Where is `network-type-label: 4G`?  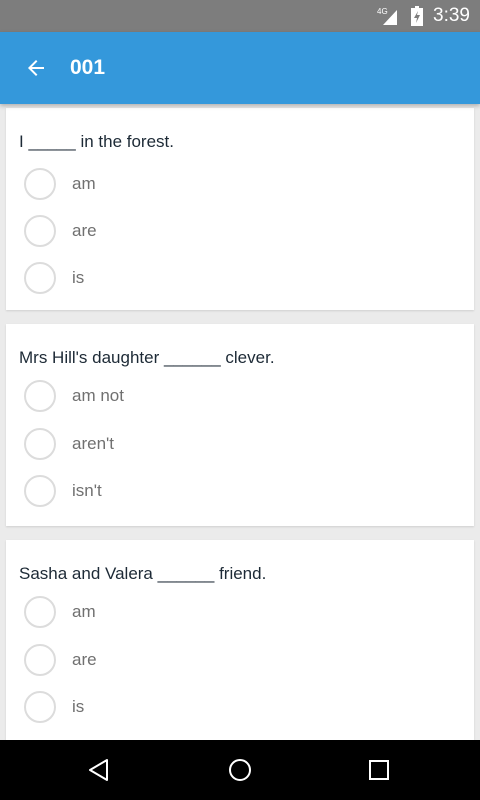
network-type-label: 4G is located at coordinates (382, 11).